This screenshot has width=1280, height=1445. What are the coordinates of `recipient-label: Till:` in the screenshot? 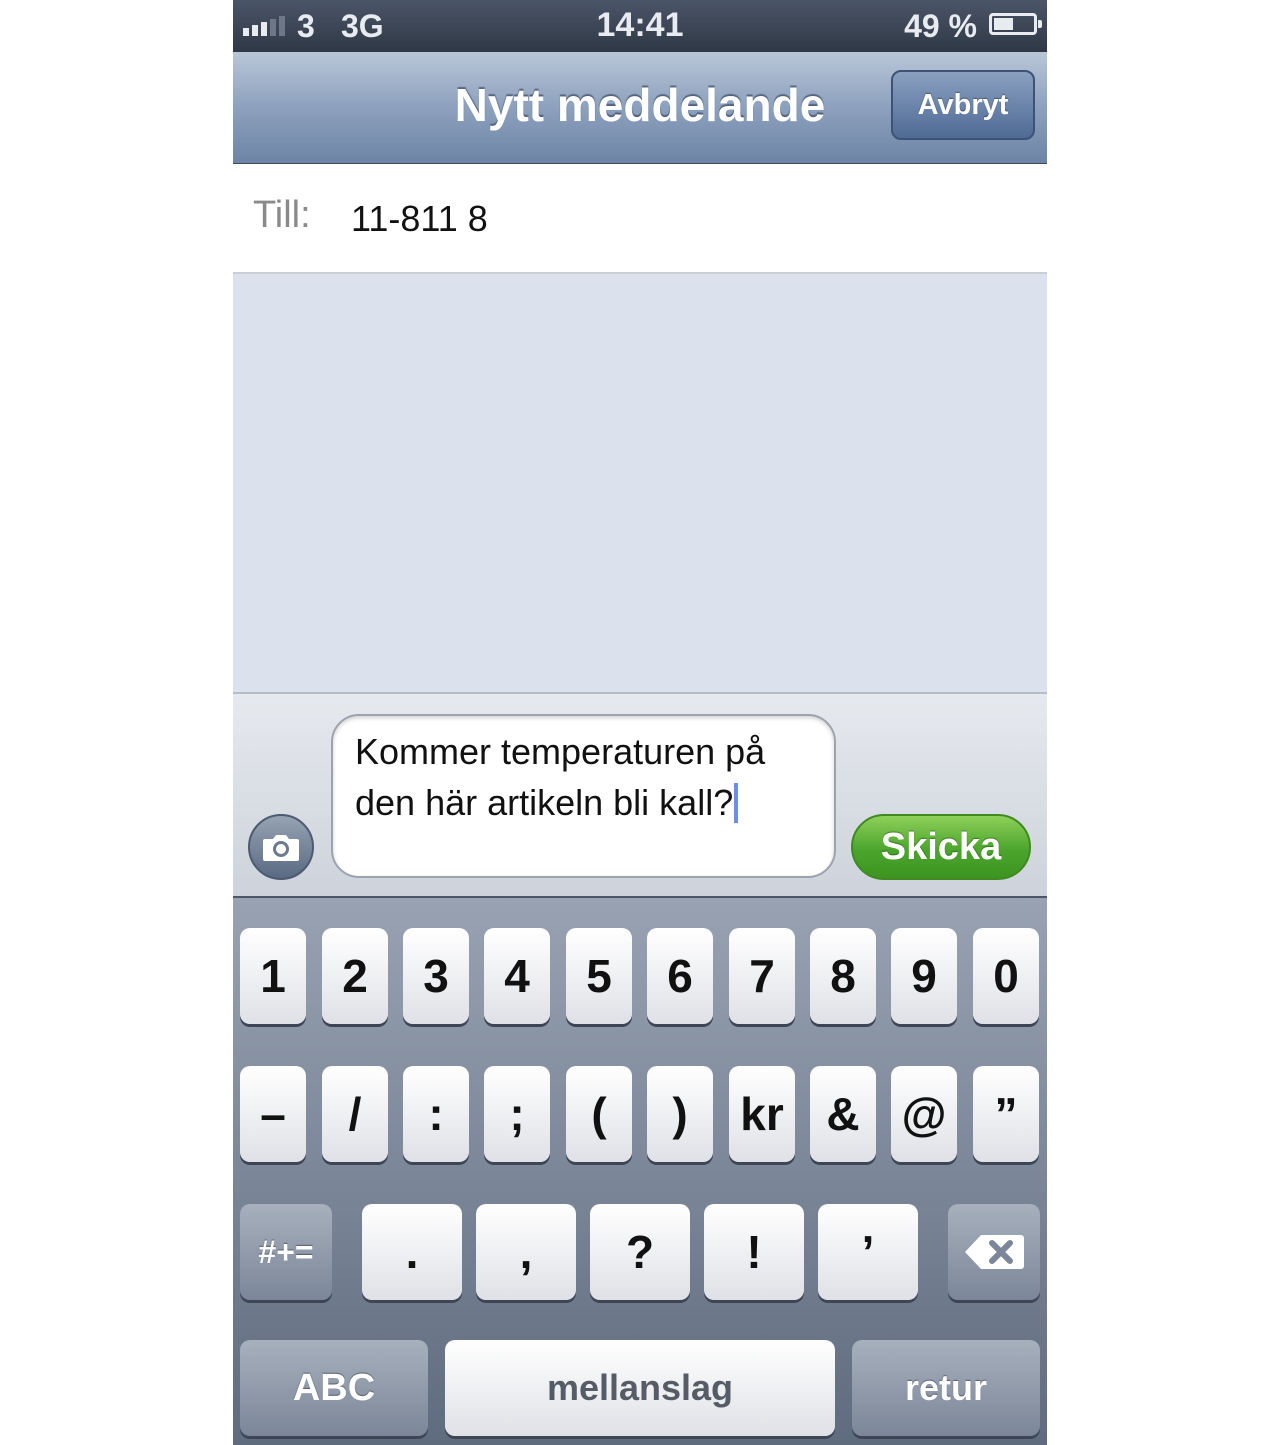 It's located at (282, 215).